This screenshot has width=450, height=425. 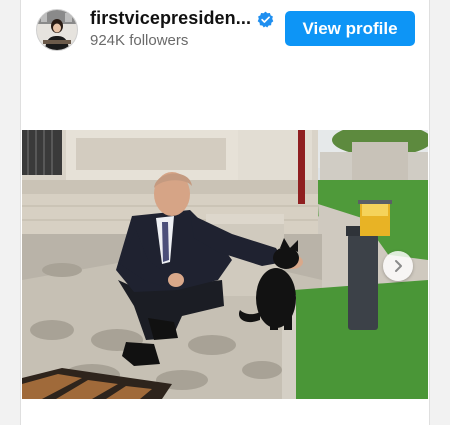 I want to click on next-photo-button, so click(x=398, y=266).